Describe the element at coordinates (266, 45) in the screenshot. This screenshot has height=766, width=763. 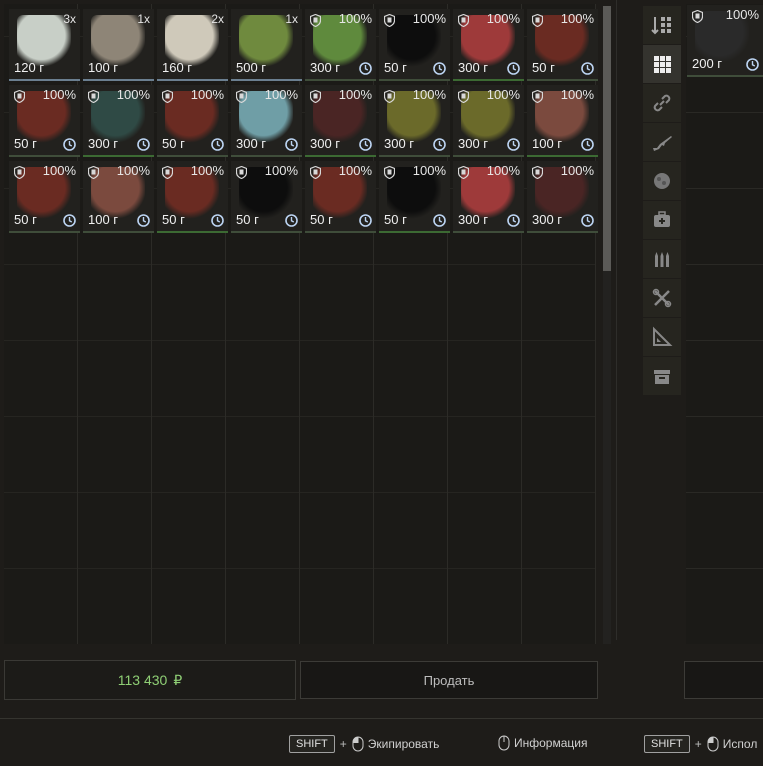
I see `stash-item: 1x 500 г` at that location.